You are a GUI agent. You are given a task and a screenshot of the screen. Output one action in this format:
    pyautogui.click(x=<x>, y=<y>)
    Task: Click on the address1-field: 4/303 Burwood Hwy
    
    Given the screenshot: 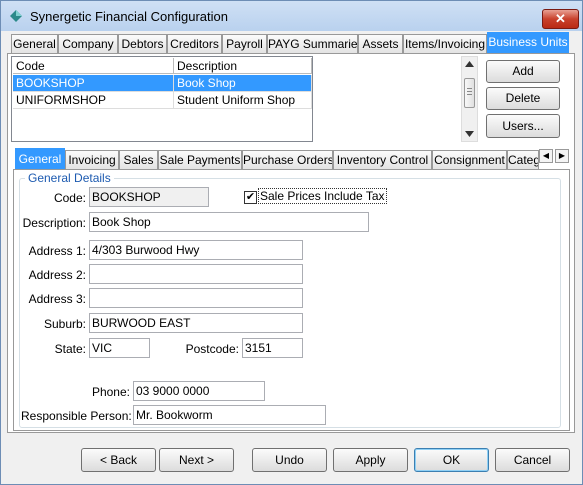 What is the action you would take?
    pyautogui.click(x=196, y=250)
    